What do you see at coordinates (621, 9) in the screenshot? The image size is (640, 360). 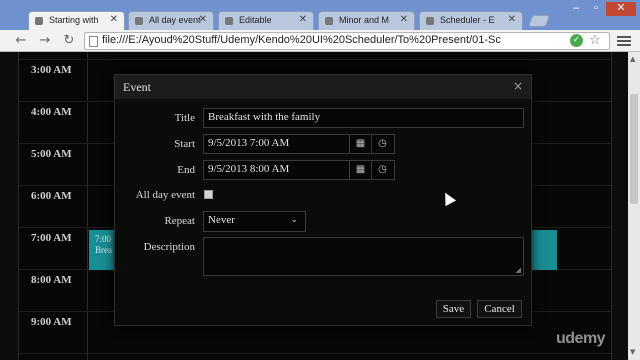 I see `close-window-button: ✕` at bounding box center [621, 9].